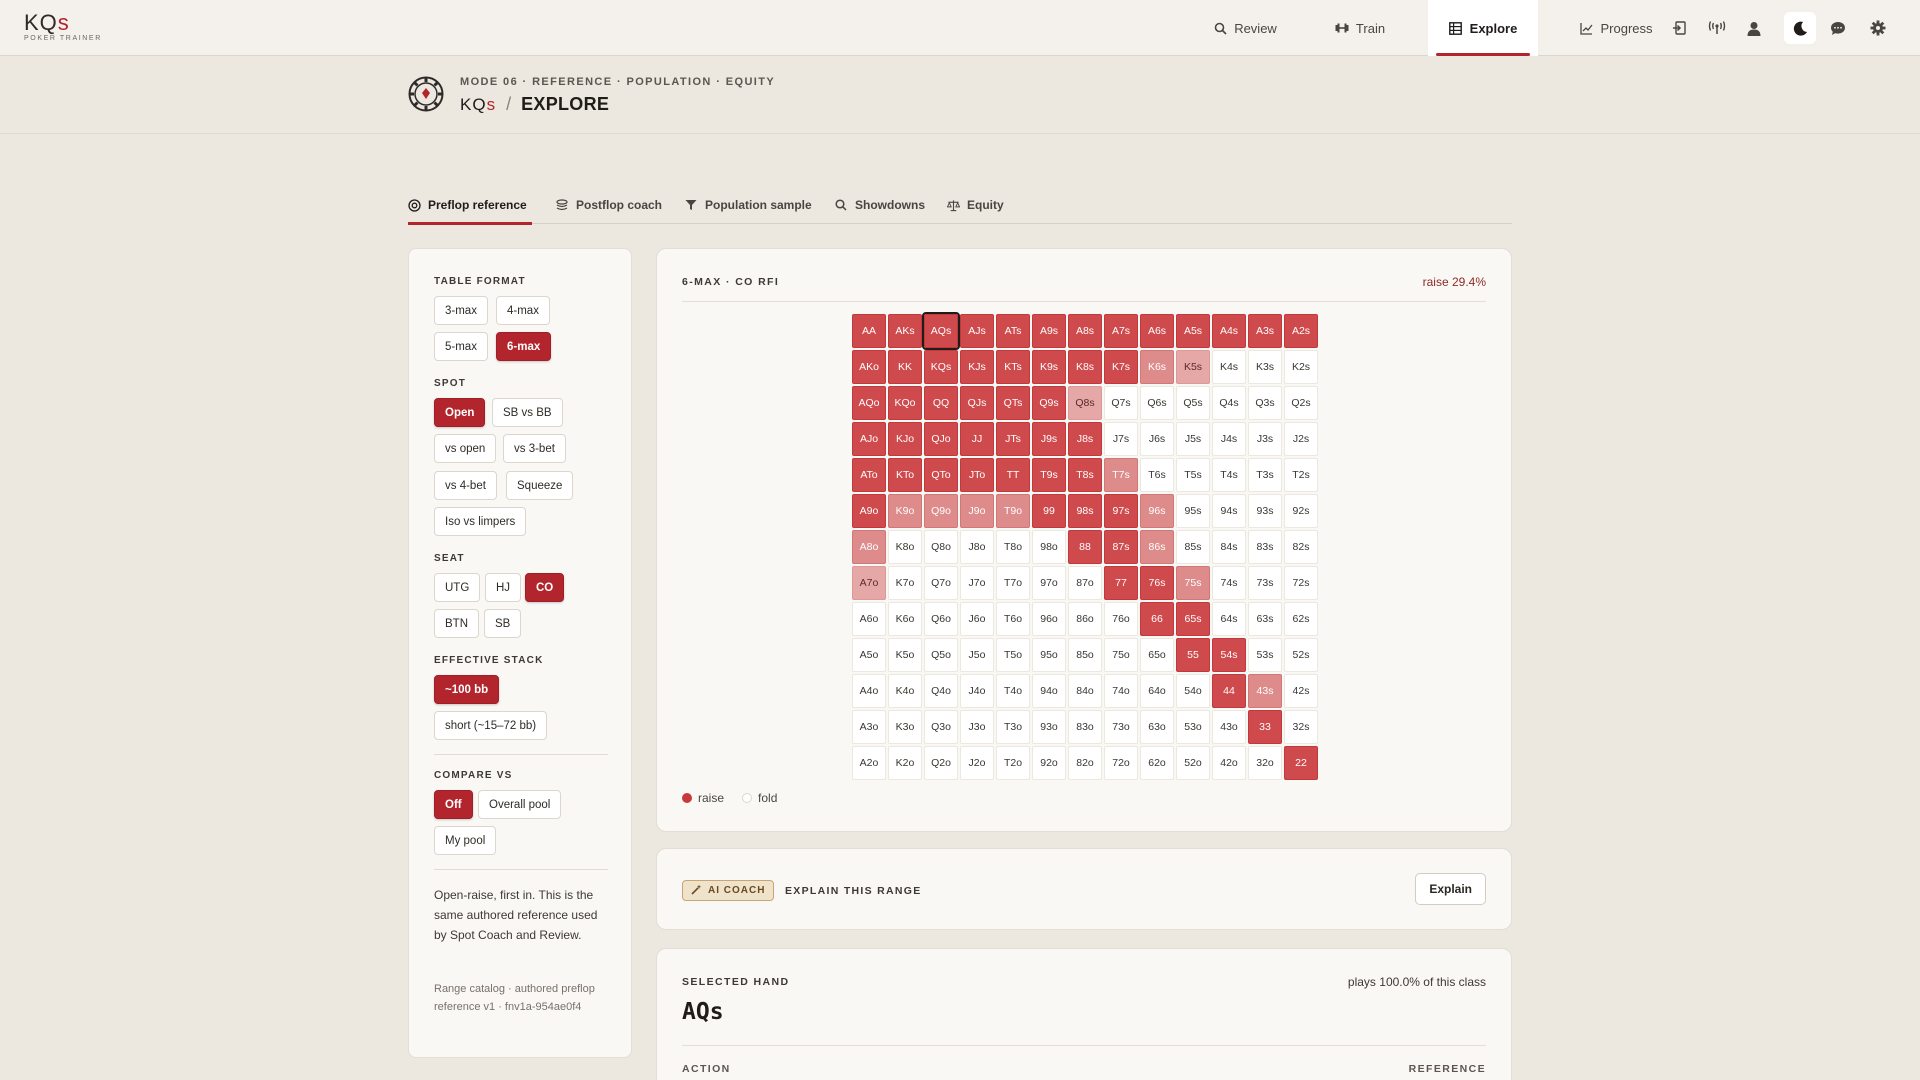 The width and height of the screenshot is (1920, 1080). Describe the element at coordinates (1265, 655) in the screenshot. I see `range-cell-53s: 53s` at that location.